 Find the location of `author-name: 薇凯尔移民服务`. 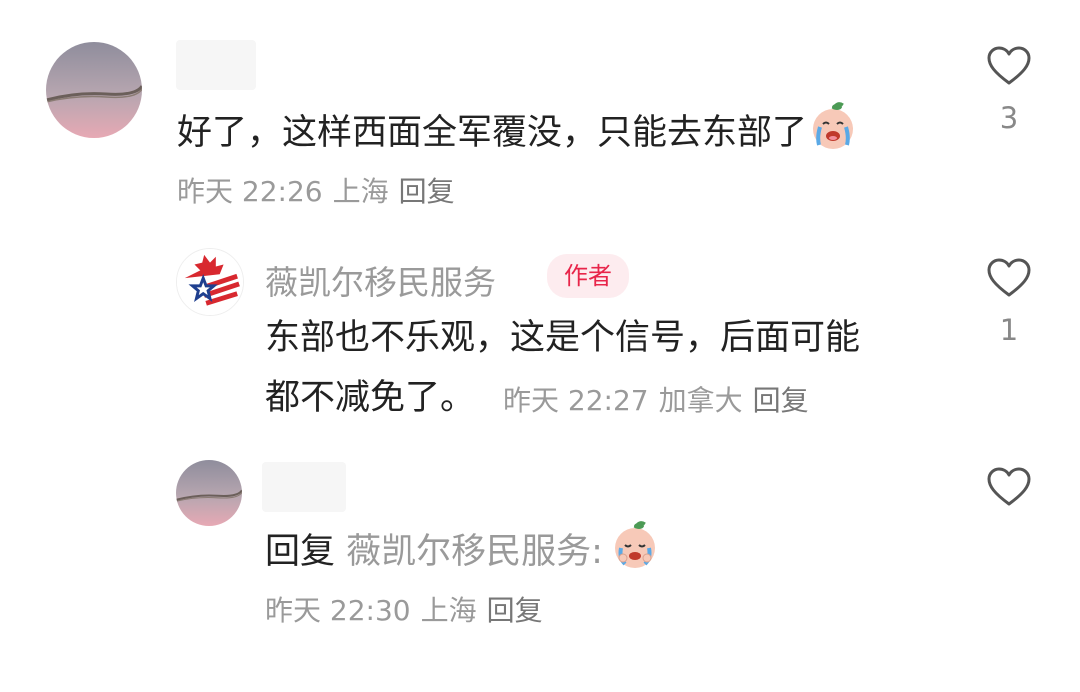

author-name: 薇凯尔移民服务 is located at coordinates (380, 280).